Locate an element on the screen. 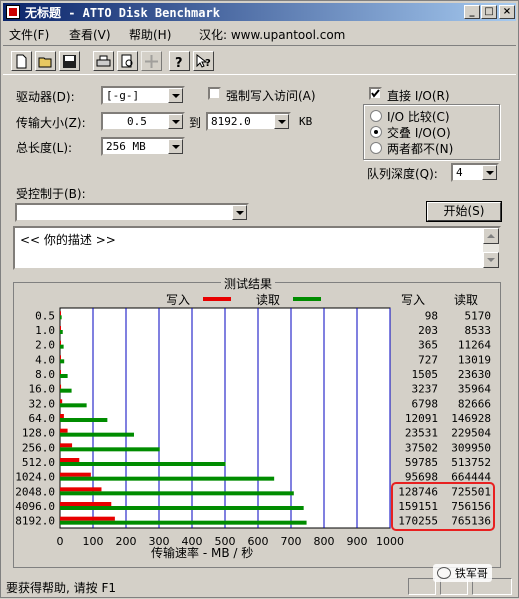 The width and height of the screenshot is (519, 599). read-value: 23630 is located at coordinates (474, 374).